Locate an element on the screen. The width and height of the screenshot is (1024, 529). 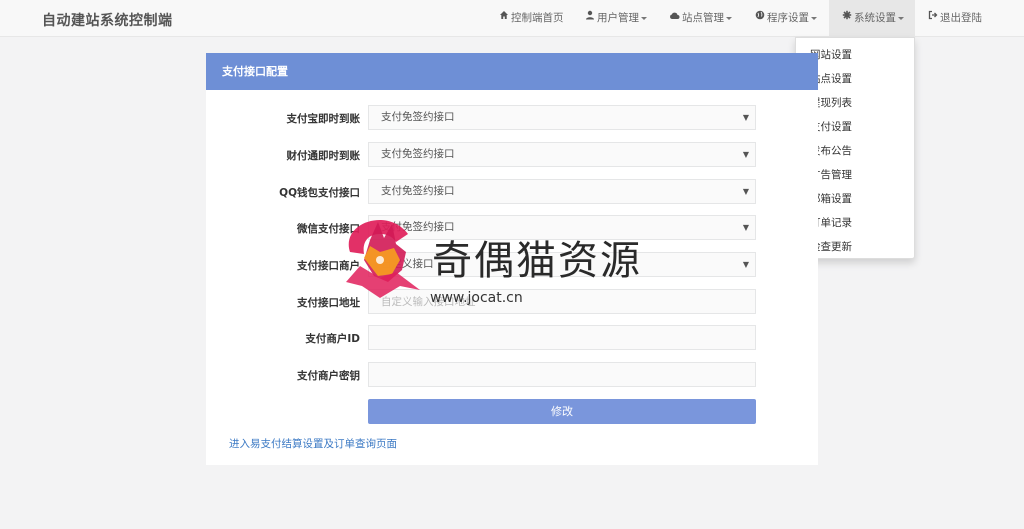
nav-home: 控制端首页 is located at coordinates (531, 18).